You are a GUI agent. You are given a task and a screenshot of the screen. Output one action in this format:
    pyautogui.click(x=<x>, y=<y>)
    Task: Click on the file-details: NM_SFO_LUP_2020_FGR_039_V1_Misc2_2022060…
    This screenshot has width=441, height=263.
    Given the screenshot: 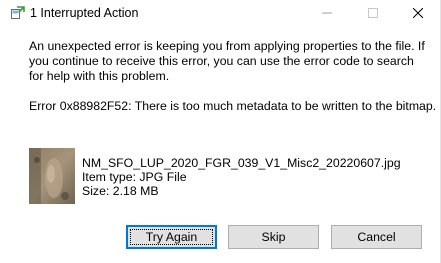 What is the action you would take?
    pyautogui.click(x=241, y=177)
    